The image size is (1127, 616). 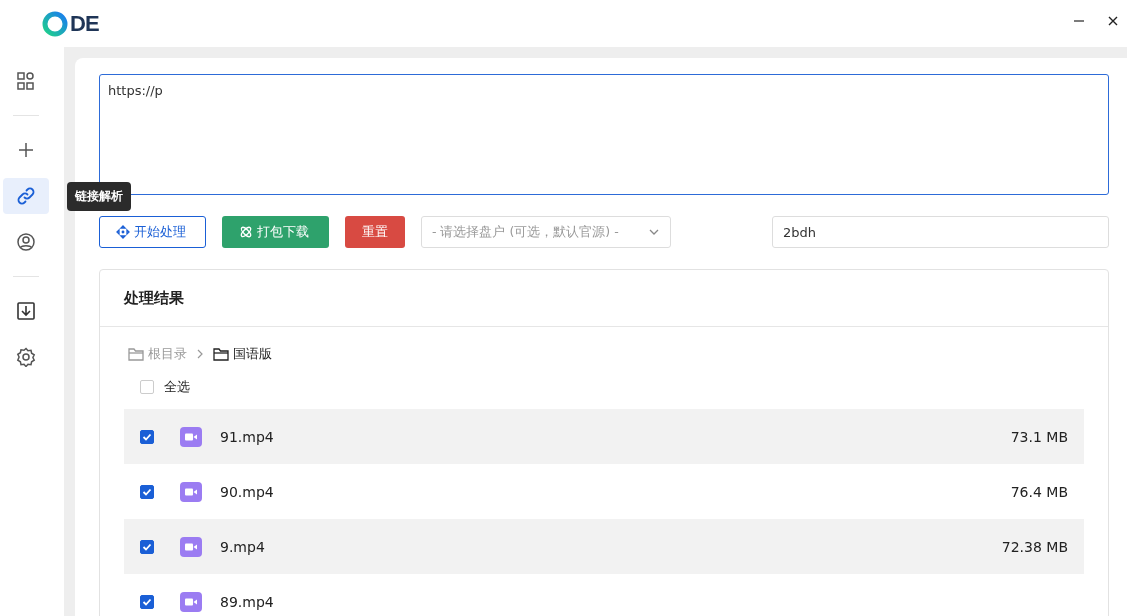 I want to click on select-all-checkbox, so click(x=147, y=387).